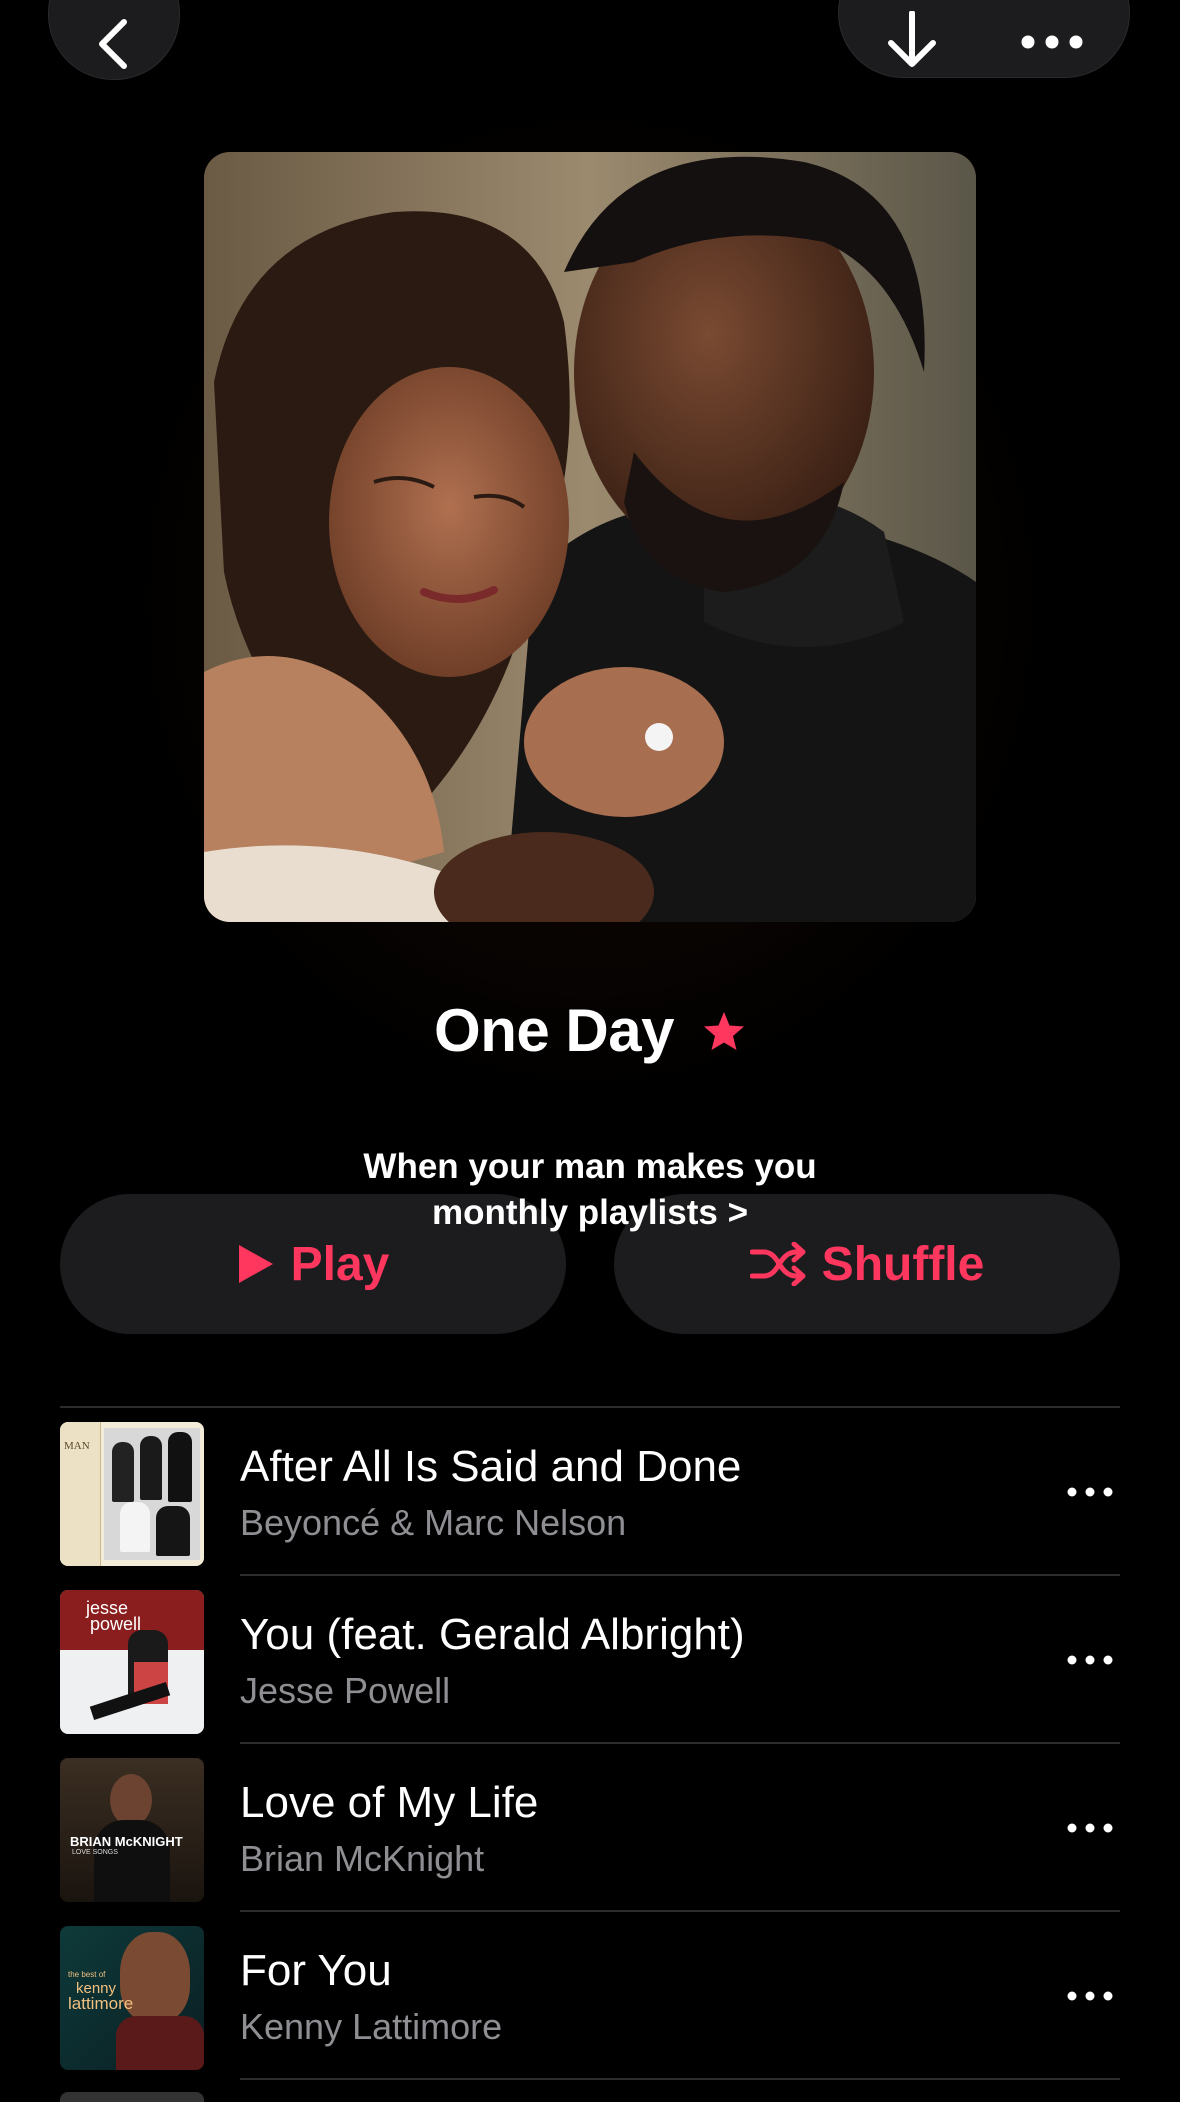  What do you see at coordinates (340, 1264) in the screenshot?
I see `play-label: Play` at bounding box center [340, 1264].